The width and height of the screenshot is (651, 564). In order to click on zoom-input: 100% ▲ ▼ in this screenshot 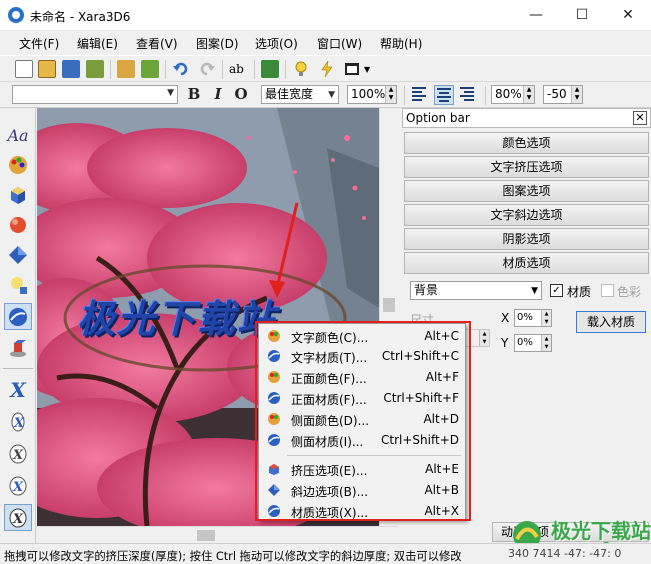, I will do `click(372, 94)`.